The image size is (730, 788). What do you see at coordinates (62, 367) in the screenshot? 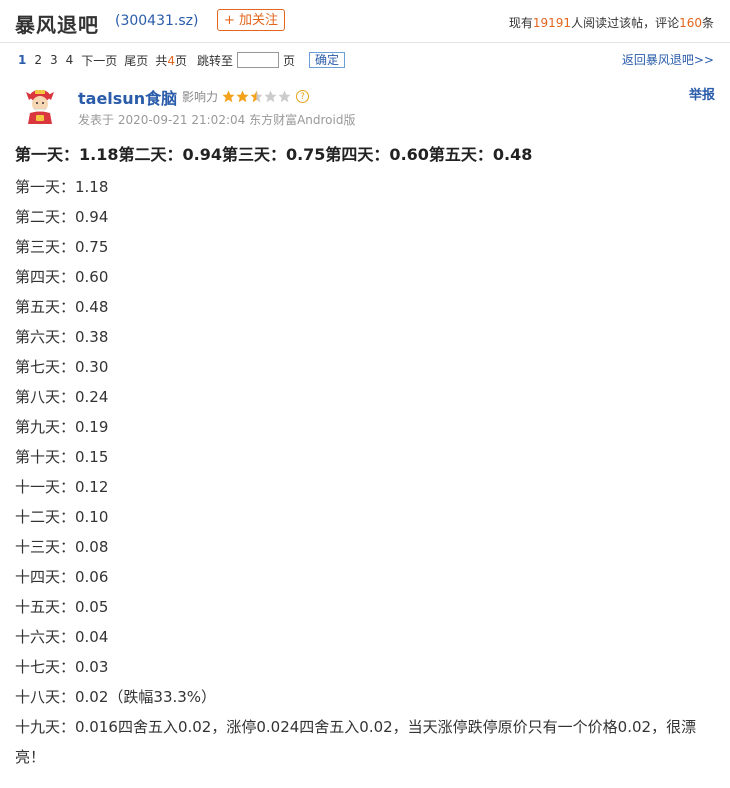
I see `post-line: 第七天：0.30` at bounding box center [62, 367].